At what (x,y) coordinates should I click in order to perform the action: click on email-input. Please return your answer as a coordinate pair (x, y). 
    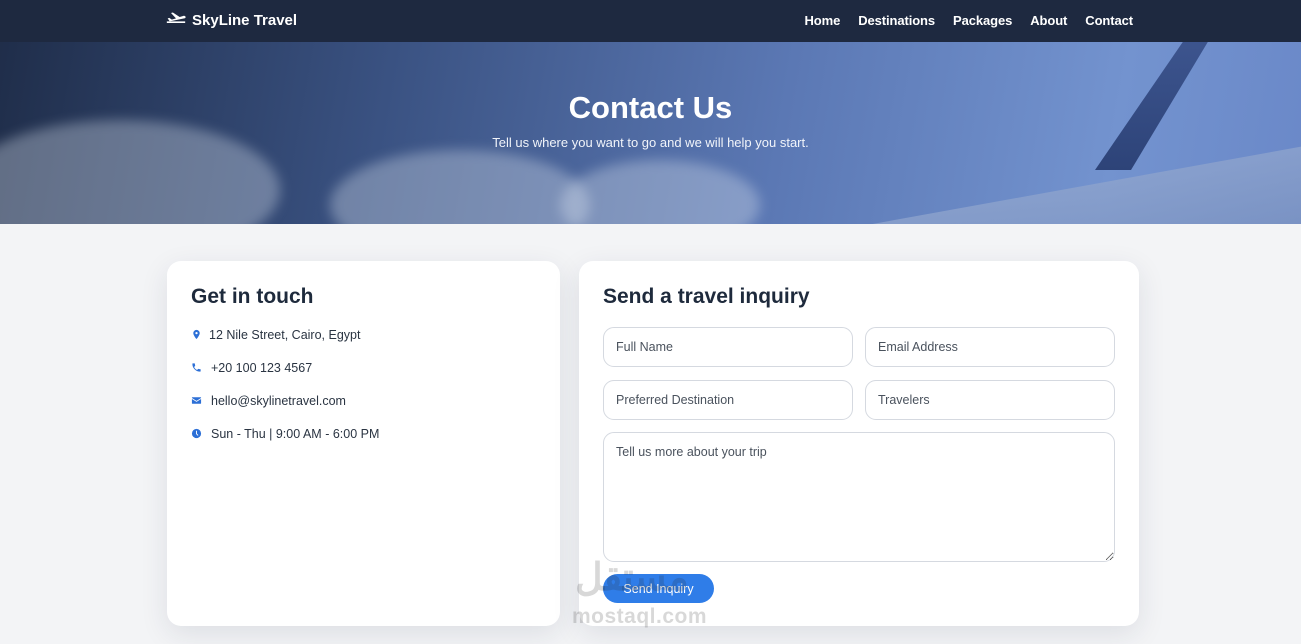
    Looking at the image, I should click on (990, 347).